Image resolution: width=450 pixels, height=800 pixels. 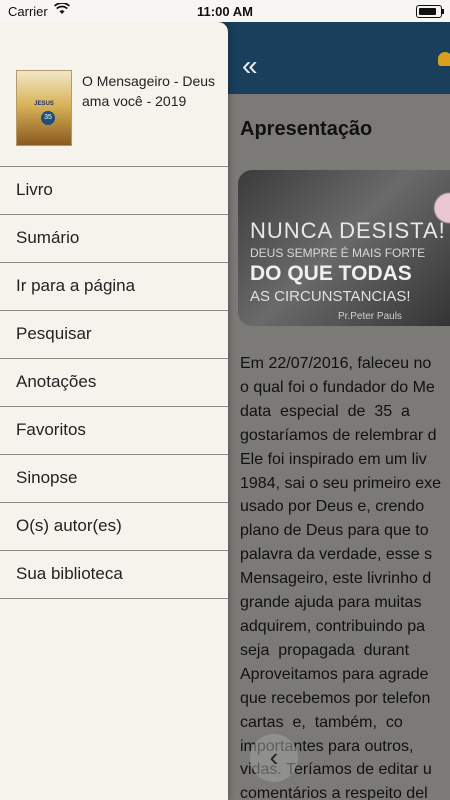 I want to click on body-line: cartas e, também, co, so click(x=321, y=722).